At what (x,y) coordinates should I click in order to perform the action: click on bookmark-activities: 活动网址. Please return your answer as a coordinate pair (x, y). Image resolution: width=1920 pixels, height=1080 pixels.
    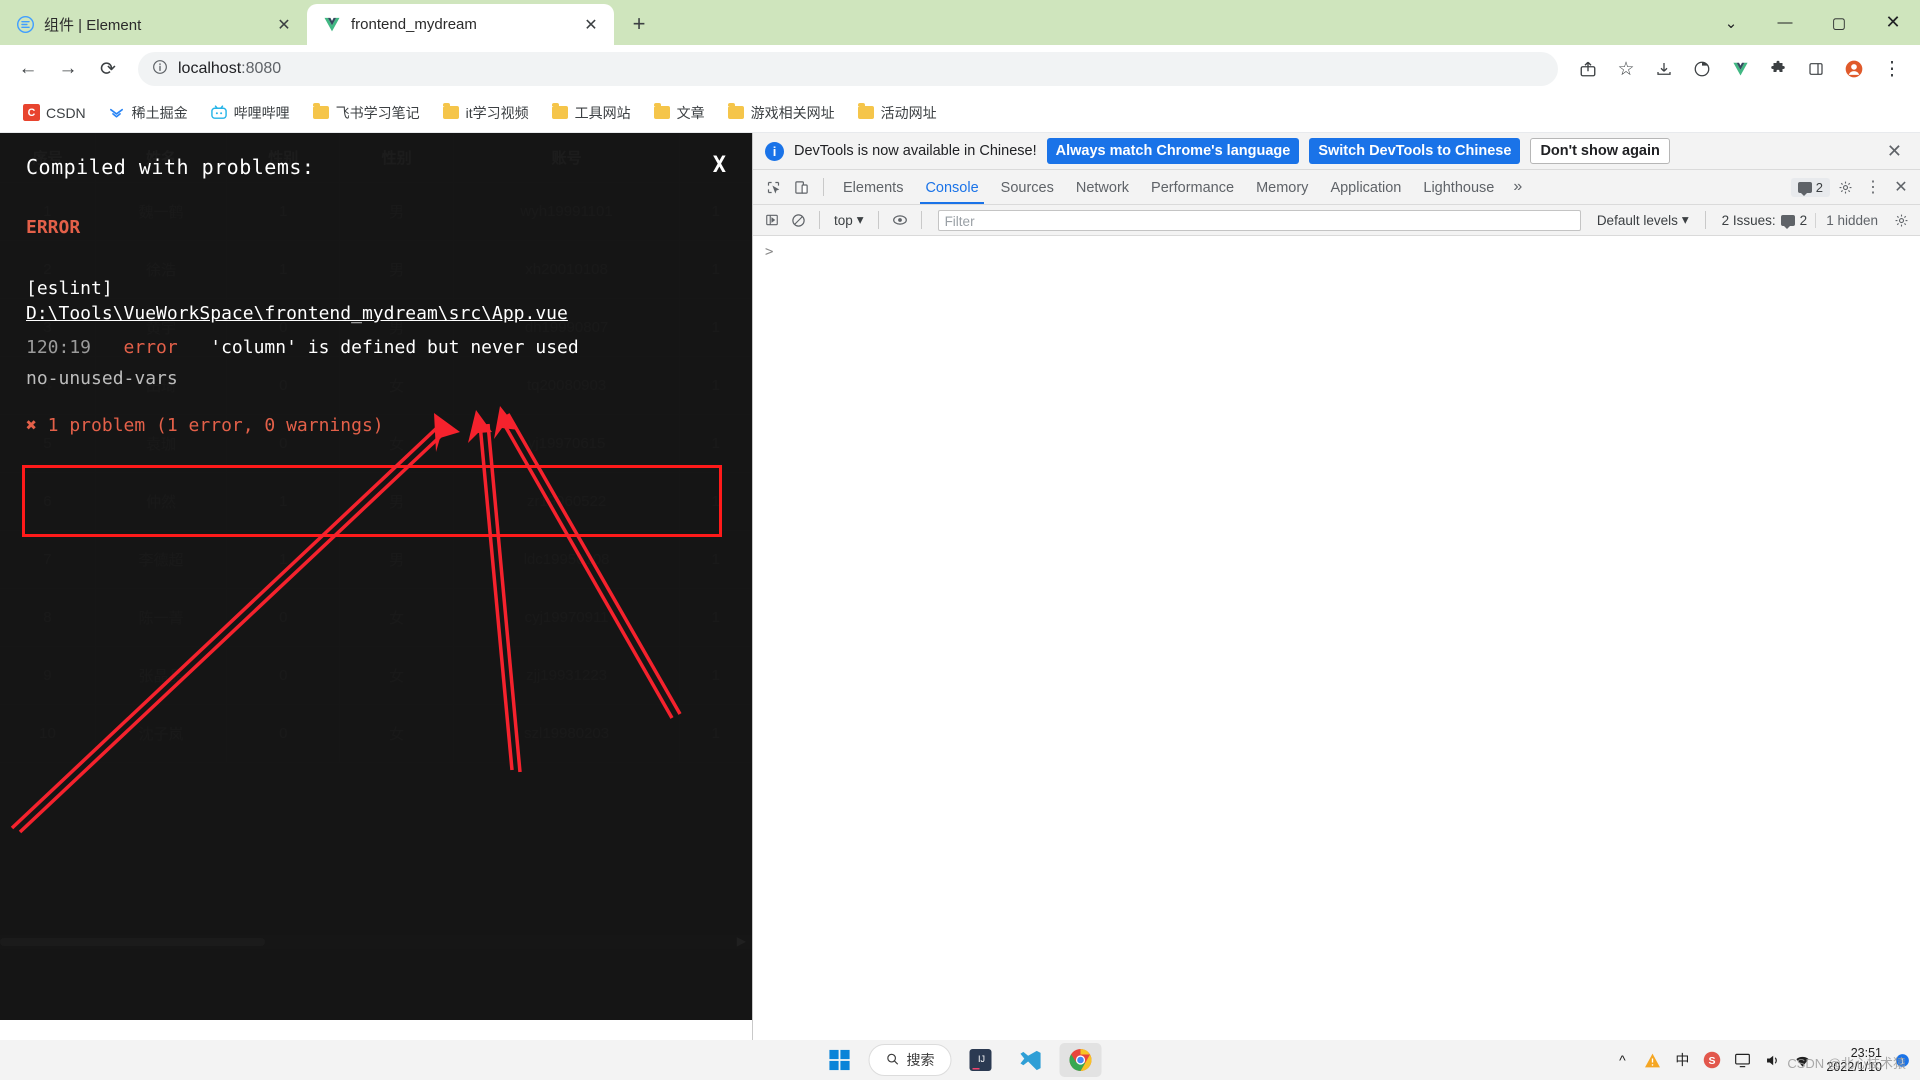
    Looking at the image, I should click on (897, 113).